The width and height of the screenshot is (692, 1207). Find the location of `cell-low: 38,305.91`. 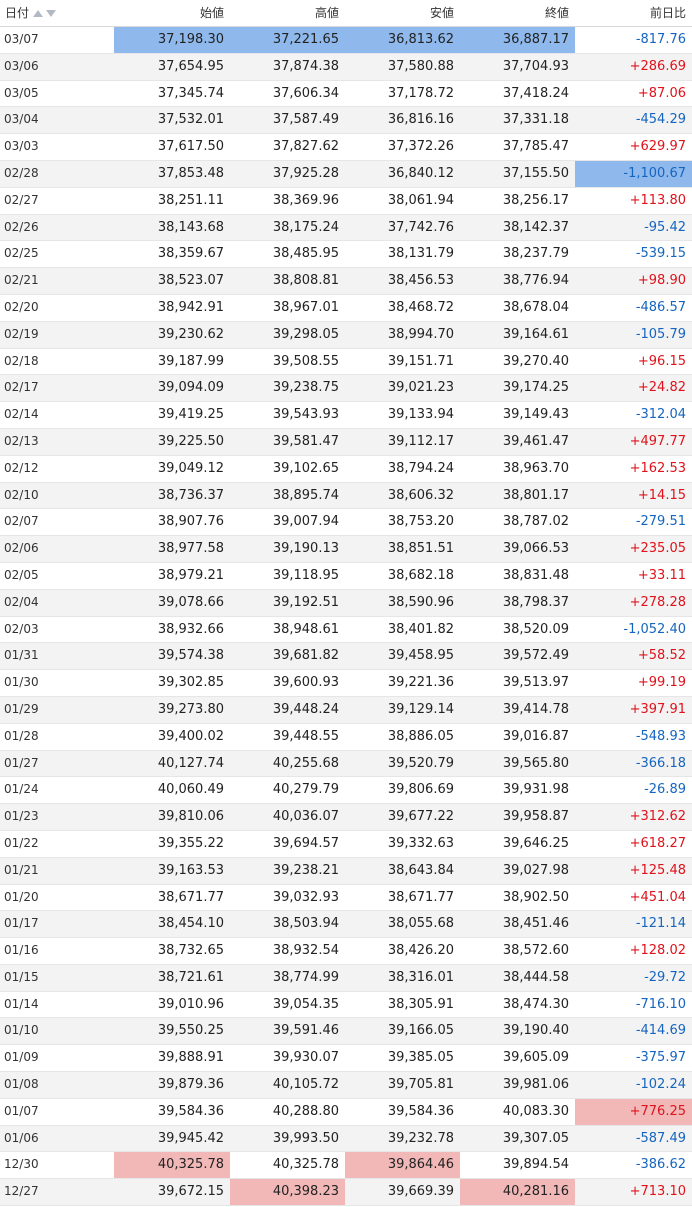

cell-low: 38,305.91 is located at coordinates (420, 1004).